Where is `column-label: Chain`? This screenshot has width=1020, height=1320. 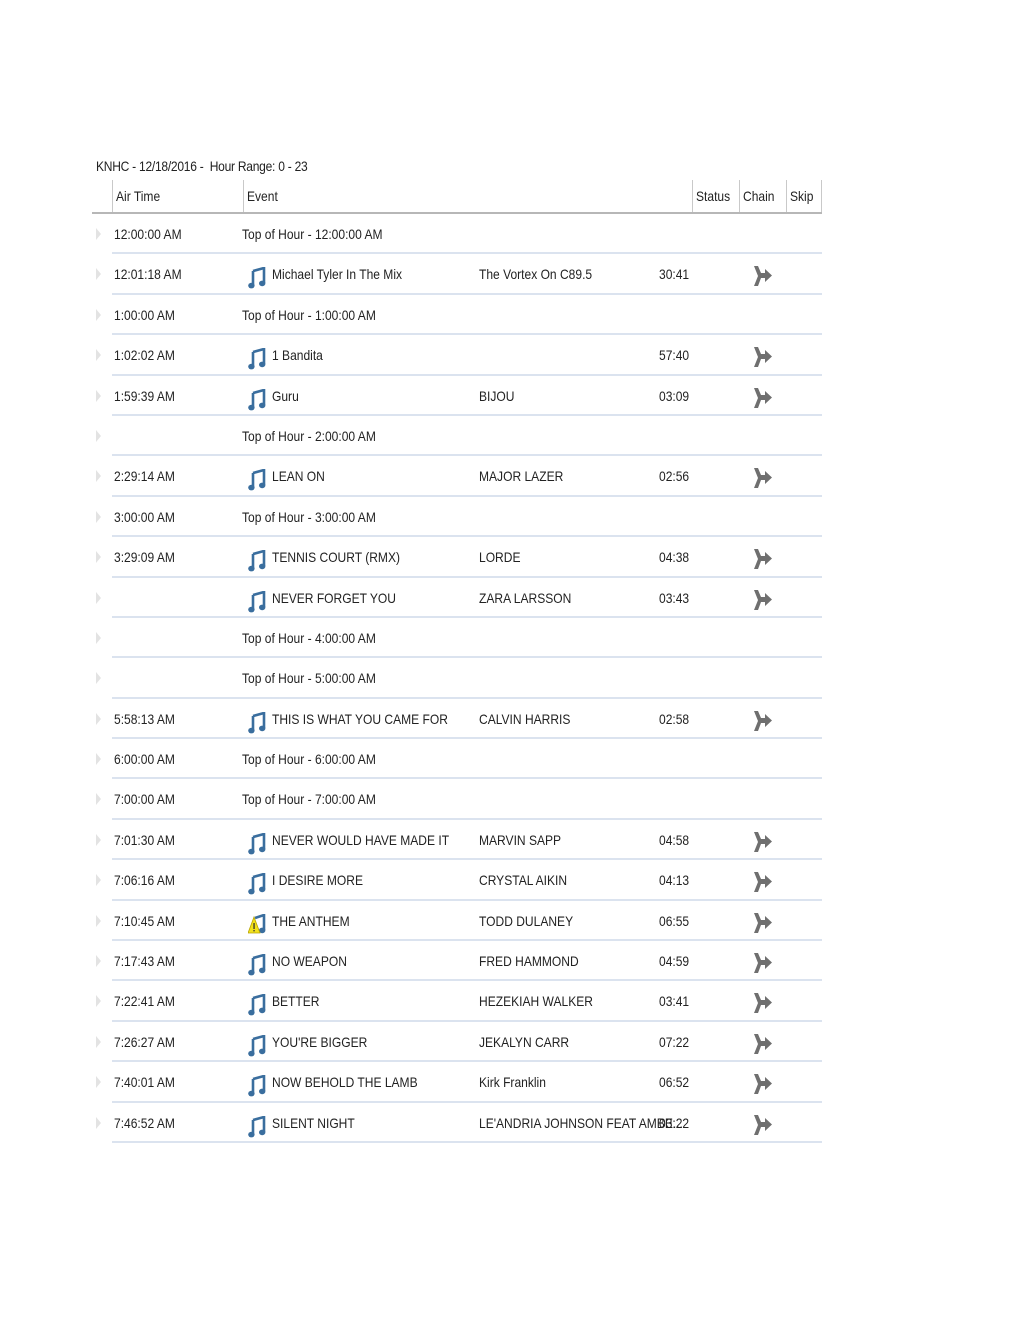
column-label: Chain is located at coordinates (759, 196).